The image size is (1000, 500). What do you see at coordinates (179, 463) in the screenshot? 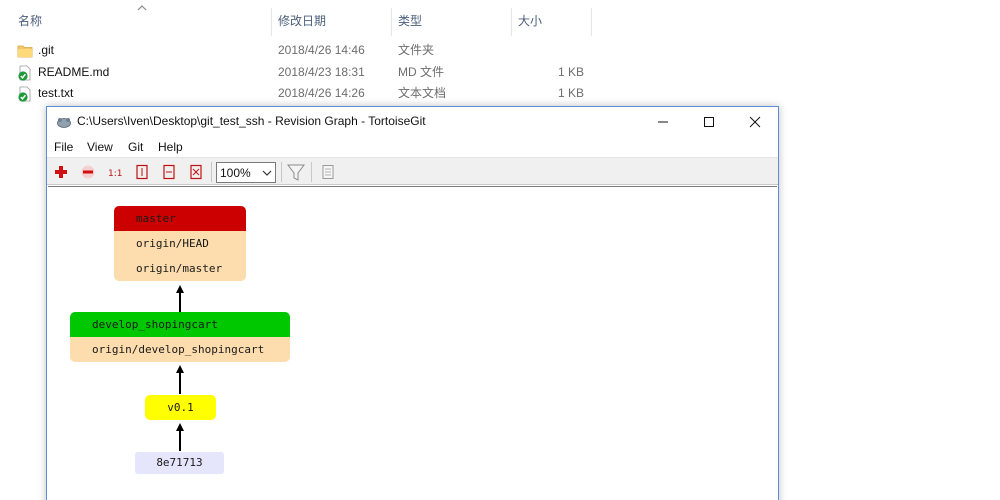
I see `commit-node: 8e71713` at bounding box center [179, 463].